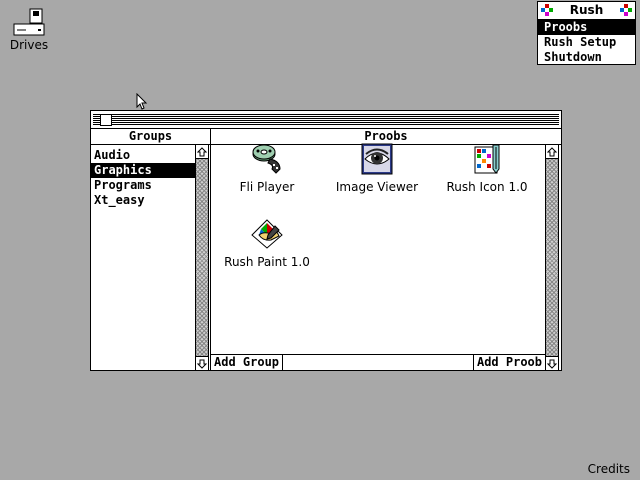 The height and width of the screenshot is (480, 640). What do you see at coordinates (267, 187) in the screenshot?
I see `app-label: Fli Player` at bounding box center [267, 187].